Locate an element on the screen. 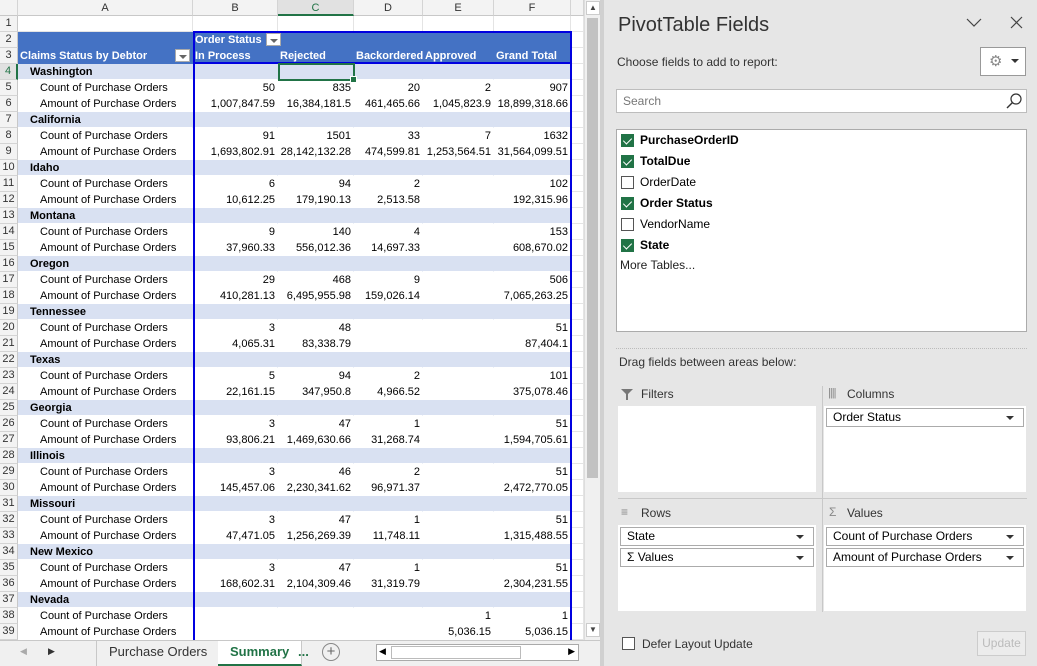 The height and width of the screenshot is (666, 1037). value-cell: 153 is located at coordinates (532, 232).